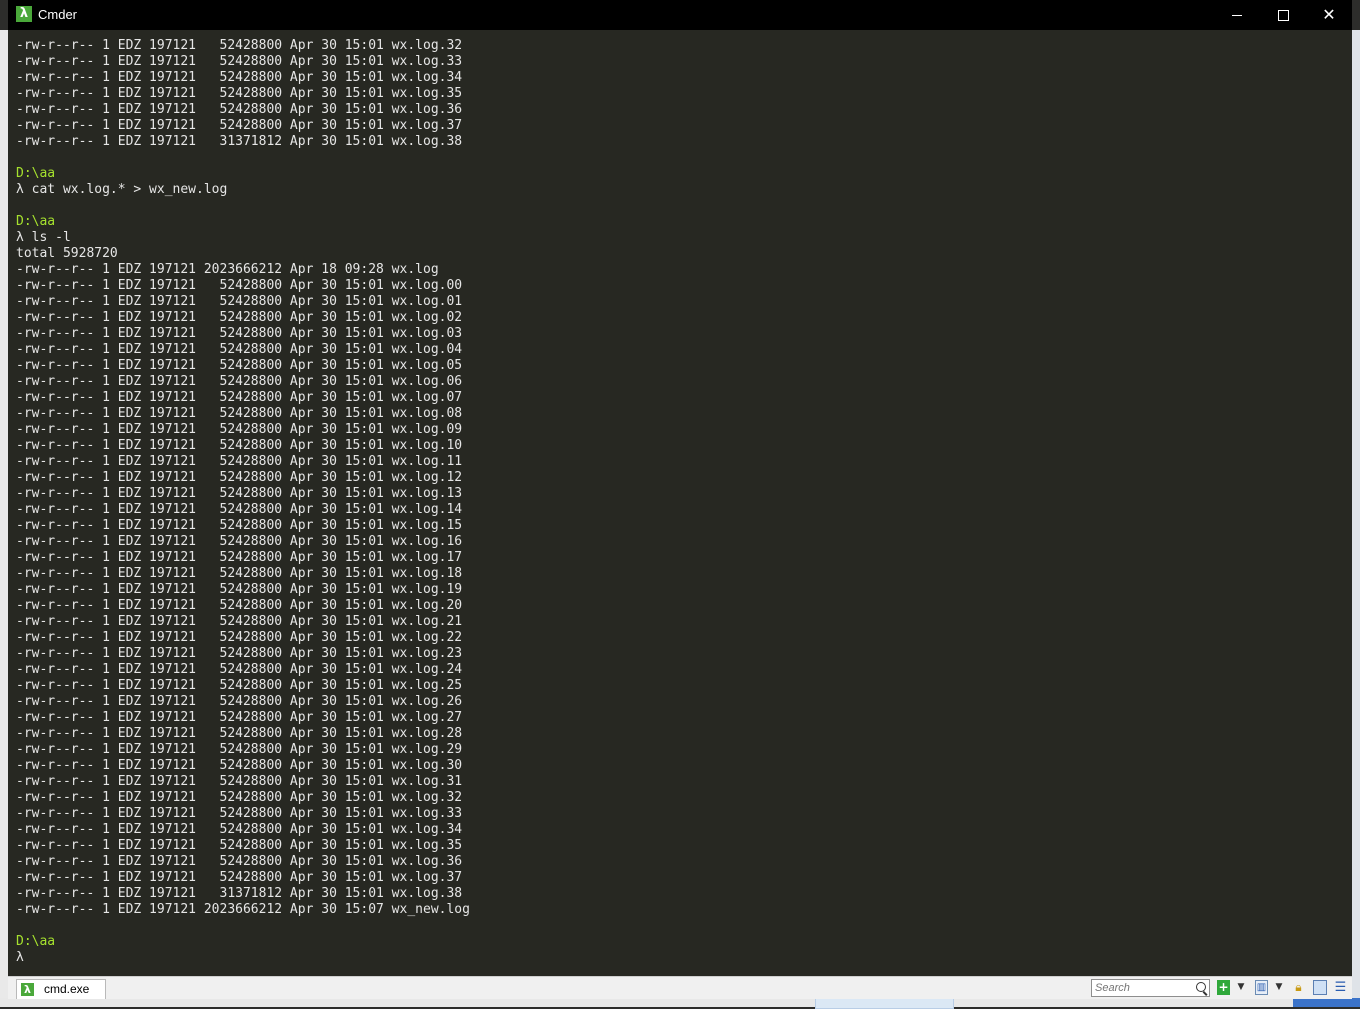 The image size is (1360, 1009). What do you see at coordinates (1201, 987) in the screenshot?
I see `search-icon` at bounding box center [1201, 987].